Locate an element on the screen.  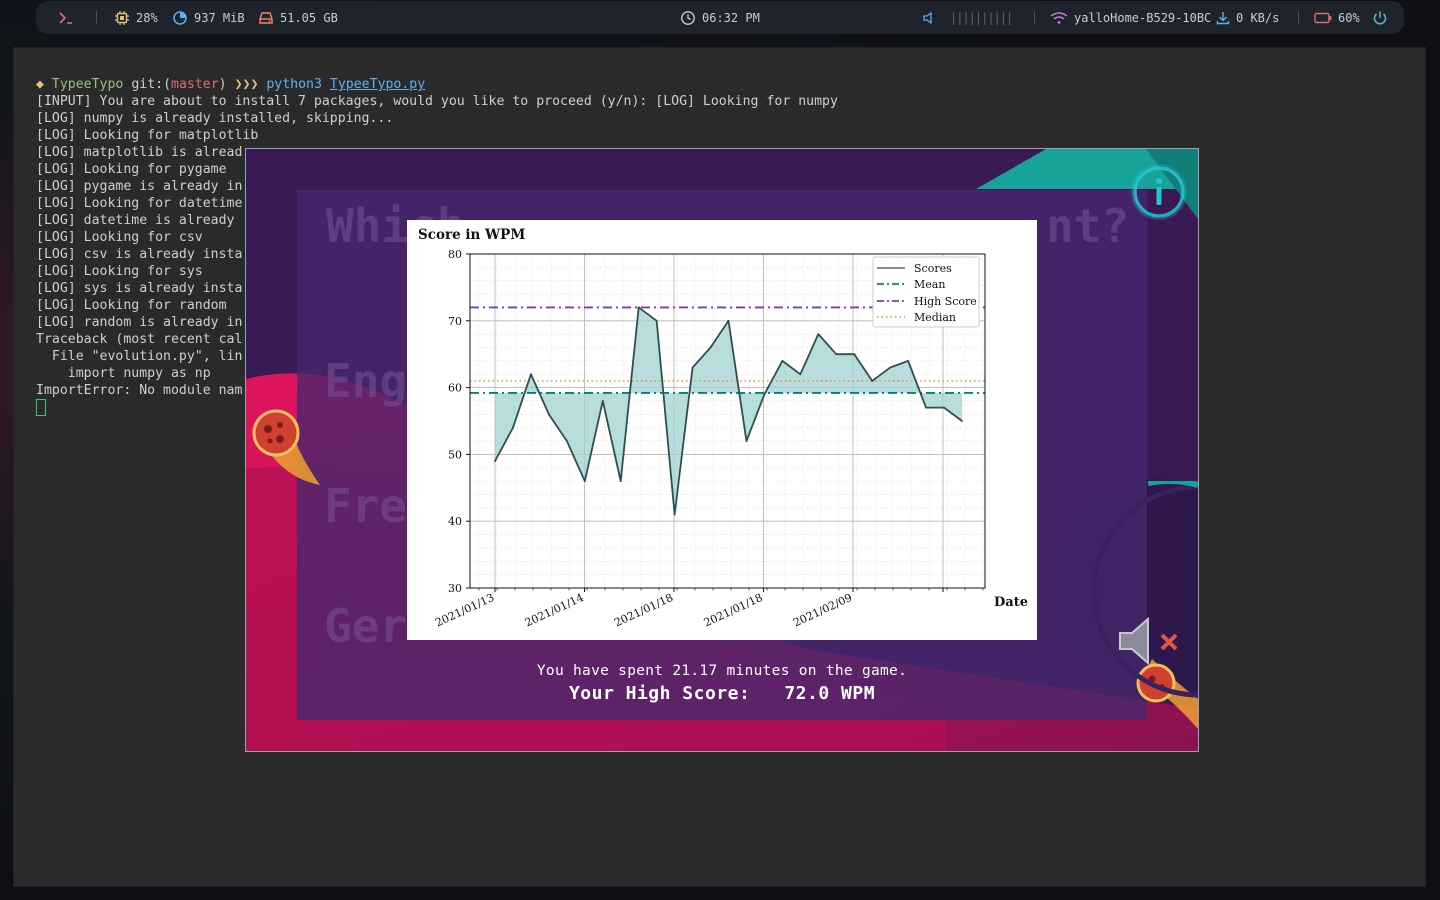
ram-usage: 937 MiB is located at coordinates (219, 17).